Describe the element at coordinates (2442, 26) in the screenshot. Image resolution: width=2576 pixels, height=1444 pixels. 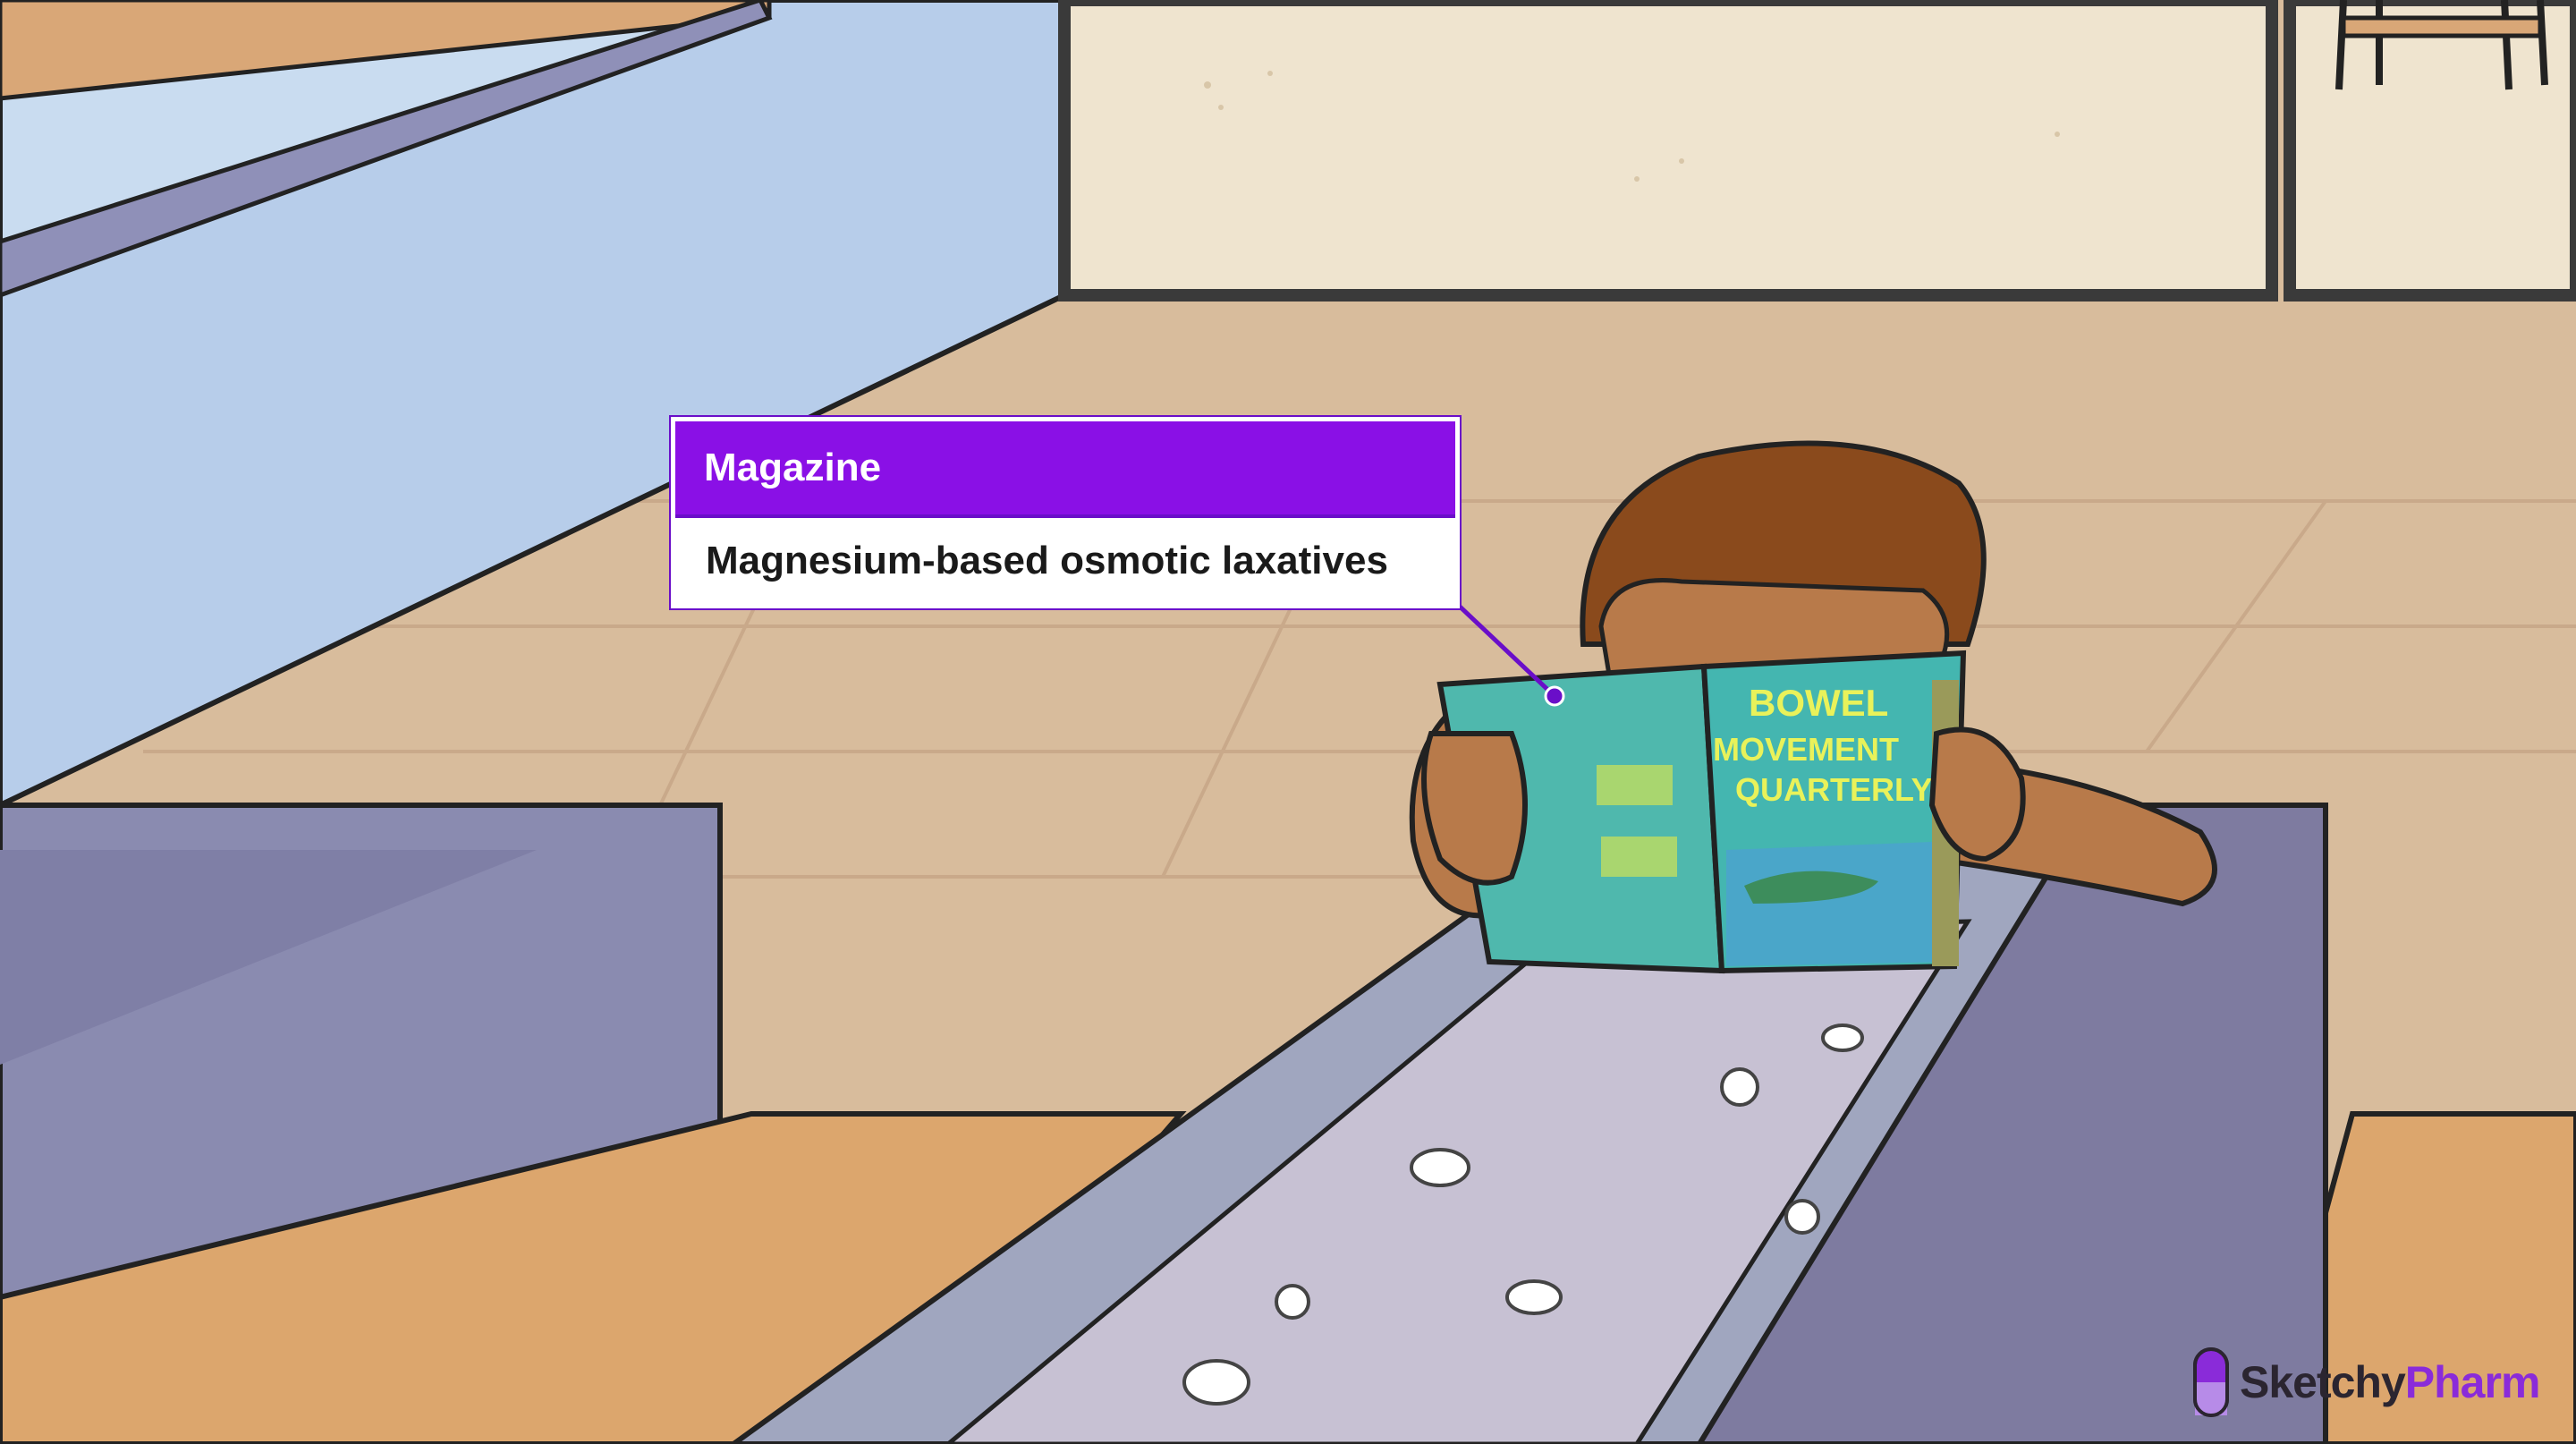
I see `chair-seat` at that location.